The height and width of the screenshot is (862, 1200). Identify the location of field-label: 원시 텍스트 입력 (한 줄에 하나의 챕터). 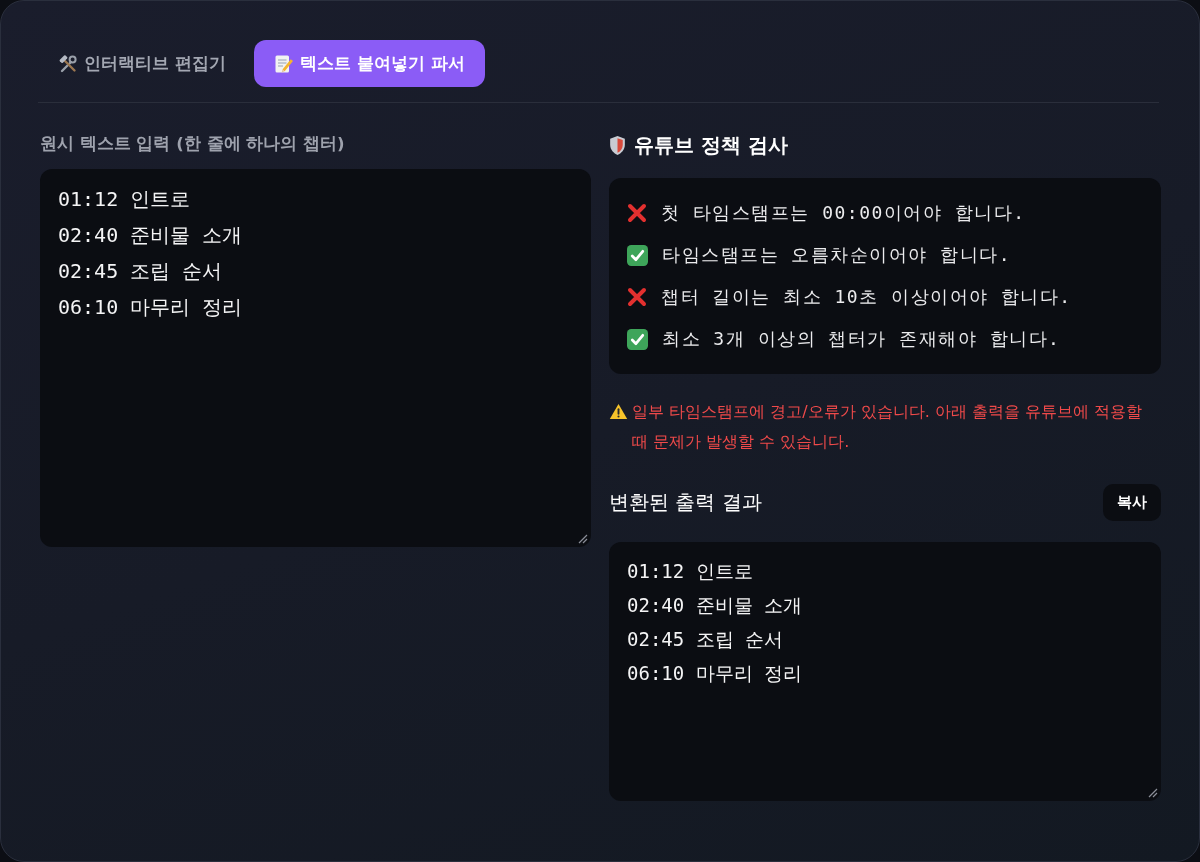
(192, 144).